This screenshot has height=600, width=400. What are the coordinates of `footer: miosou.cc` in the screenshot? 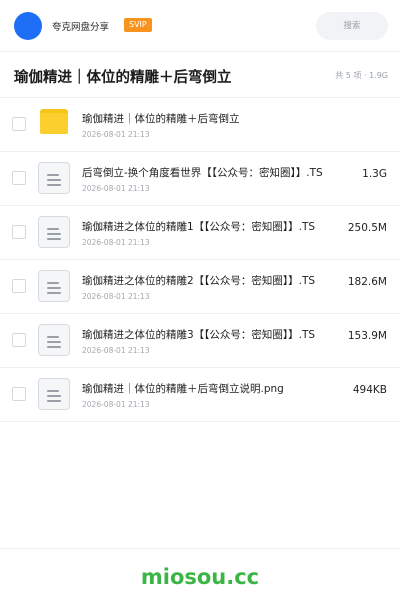 It's located at (200, 574).